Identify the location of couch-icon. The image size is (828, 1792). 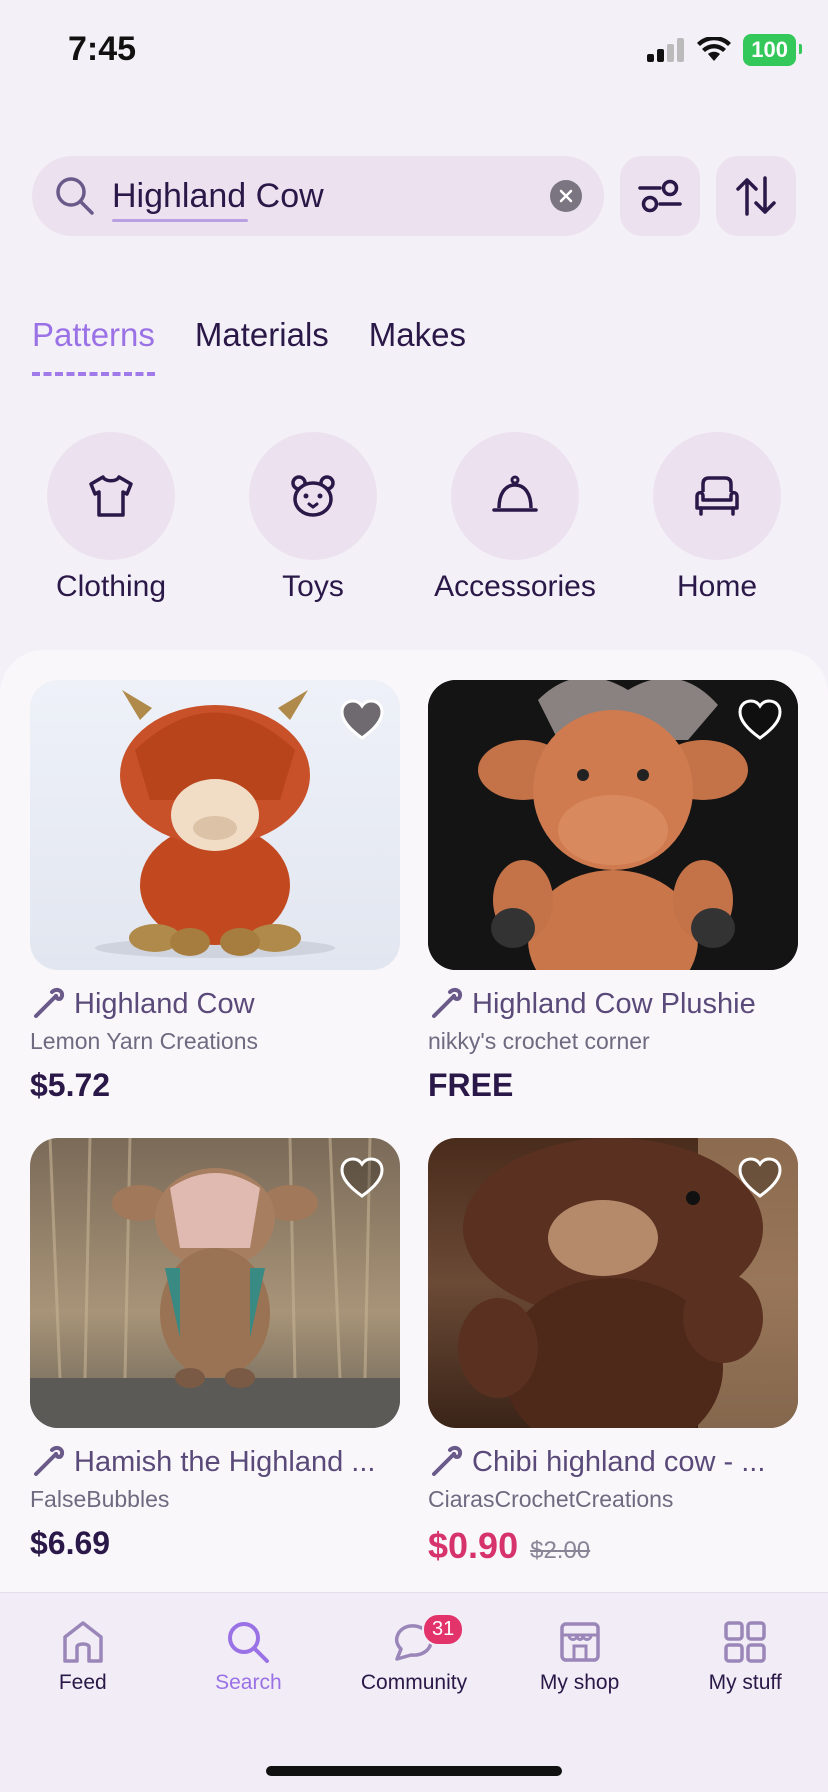
(717, 496).